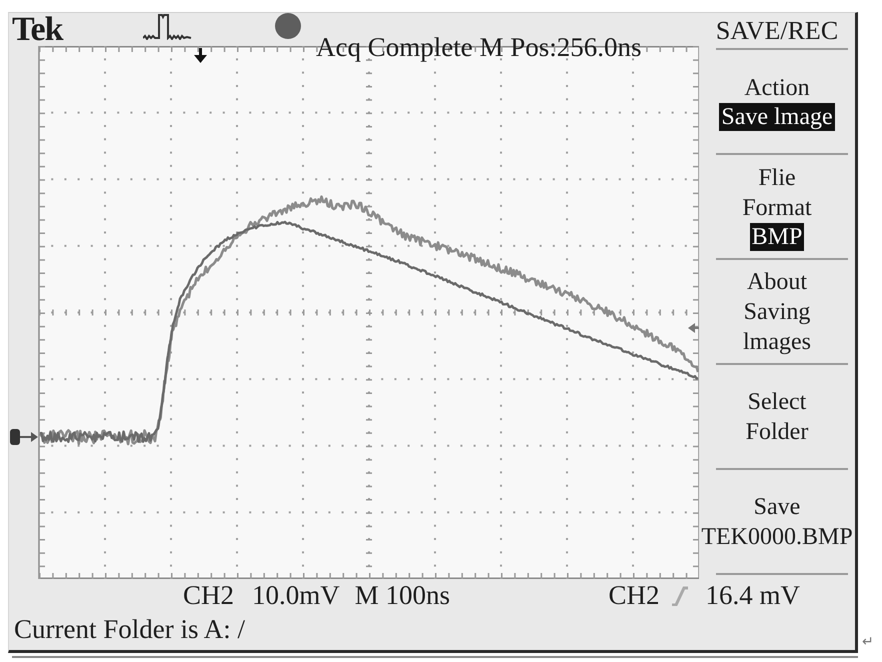 The image size is (882, 662). Describe the element at coordinates (777, 416) in the screenshot. I see `menu-option-button: Select Folder` at that location.